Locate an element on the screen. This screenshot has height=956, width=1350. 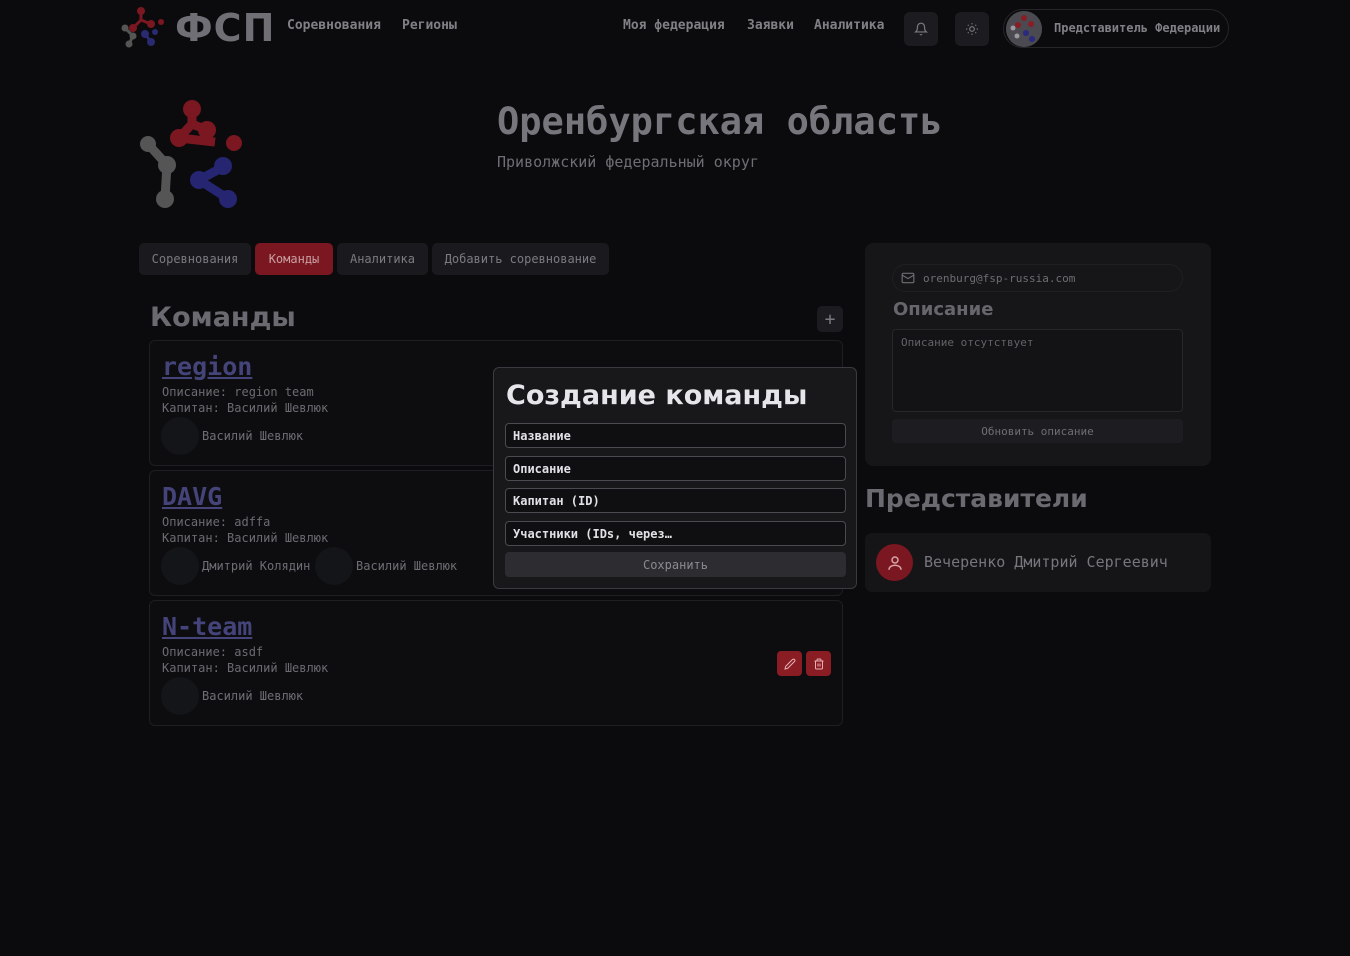
team-description-input: Описание is located at coordinates (675, 468).